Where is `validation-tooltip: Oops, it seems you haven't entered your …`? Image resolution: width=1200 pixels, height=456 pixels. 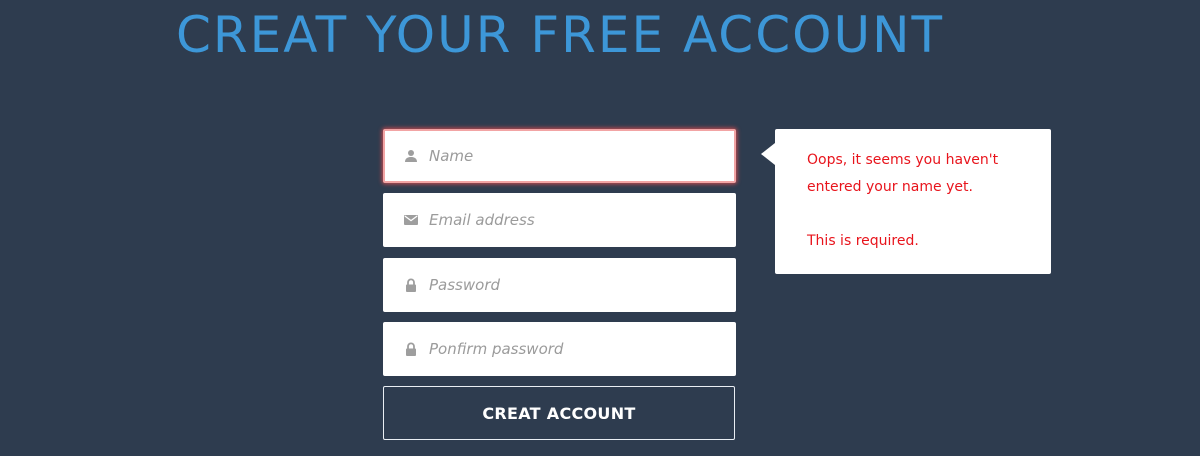 validation-tooltip: Oops, it seems you haven't entered your … is located at coordinates (906, 201).